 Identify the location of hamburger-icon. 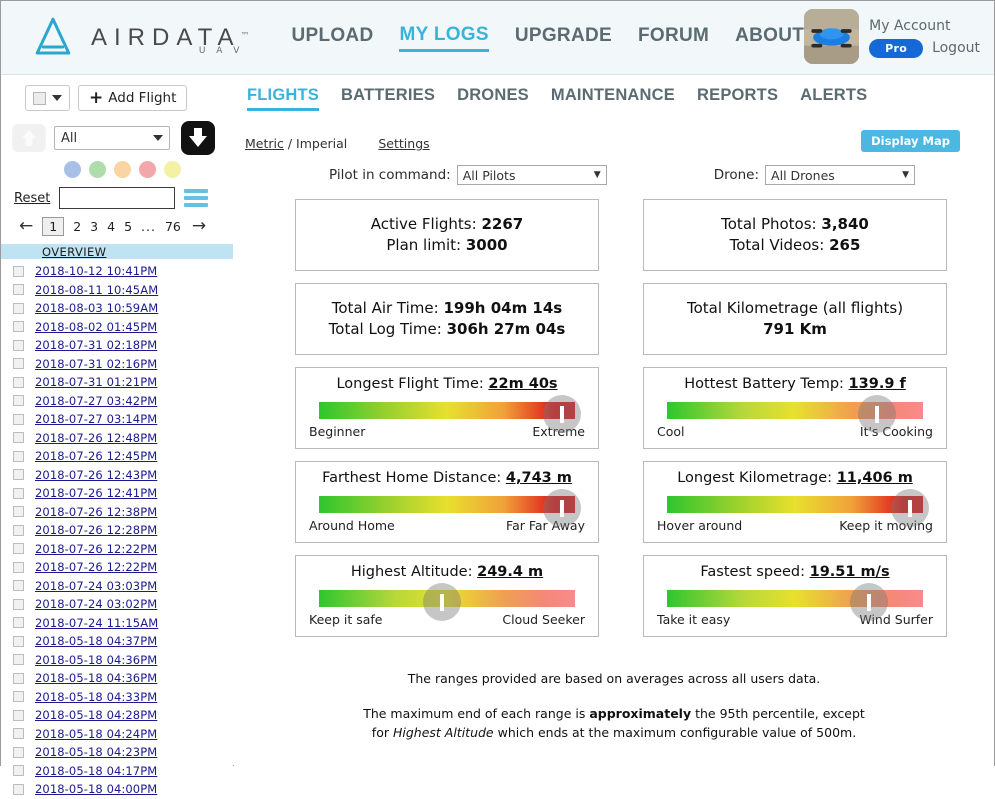
(196, 198).